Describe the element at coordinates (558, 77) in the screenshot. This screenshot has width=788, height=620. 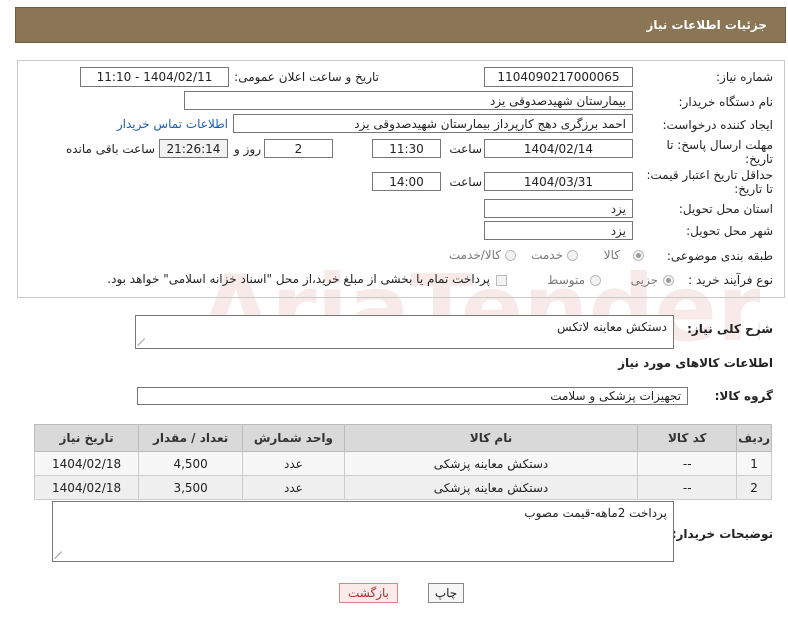
I see `need-number-field: 1104090217000065` at that location.